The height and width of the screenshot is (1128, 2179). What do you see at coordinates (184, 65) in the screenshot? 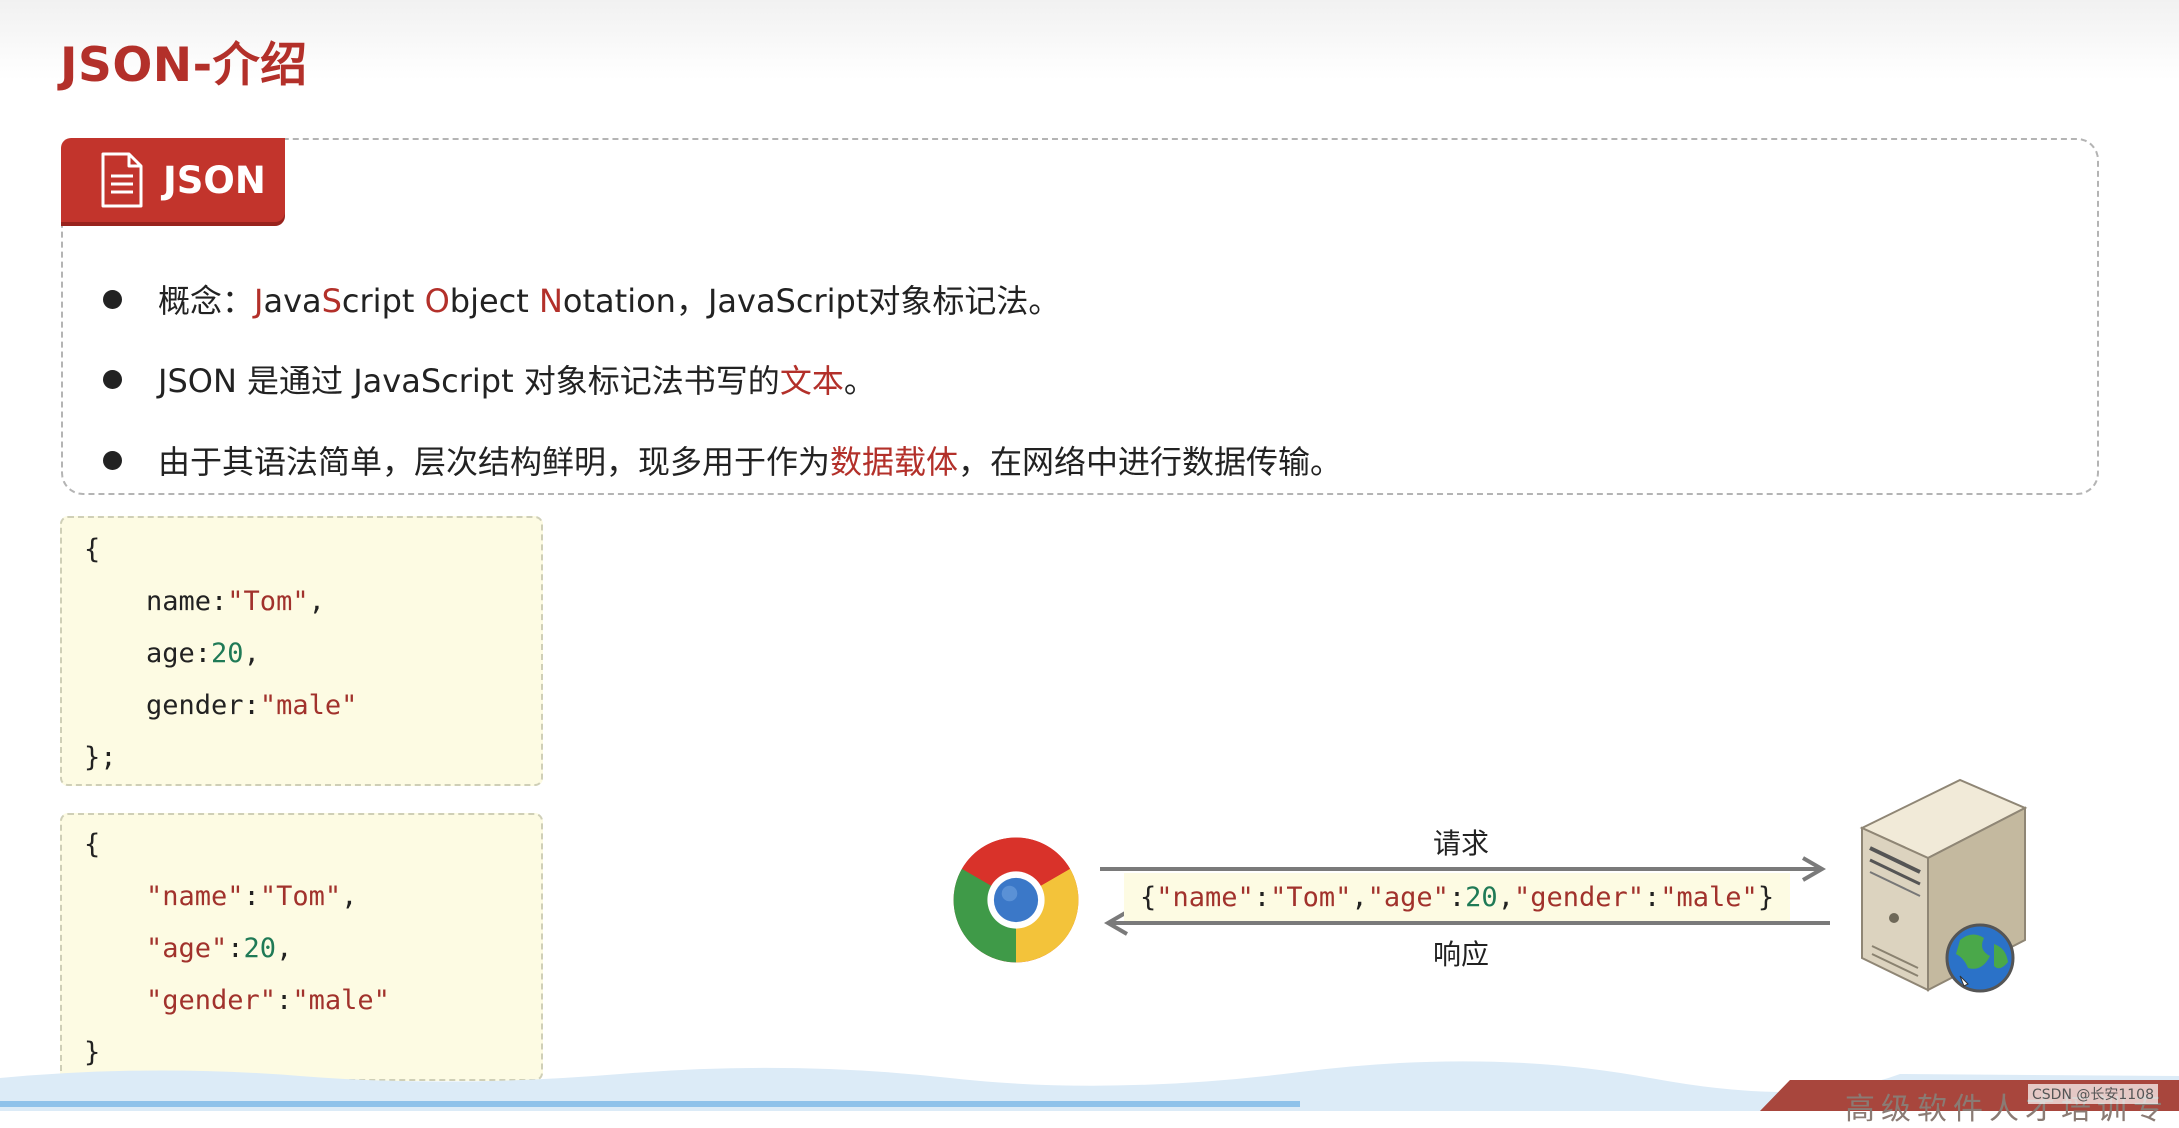
I see `page-title: JSON-介绍` at bounding box center [184, 65].